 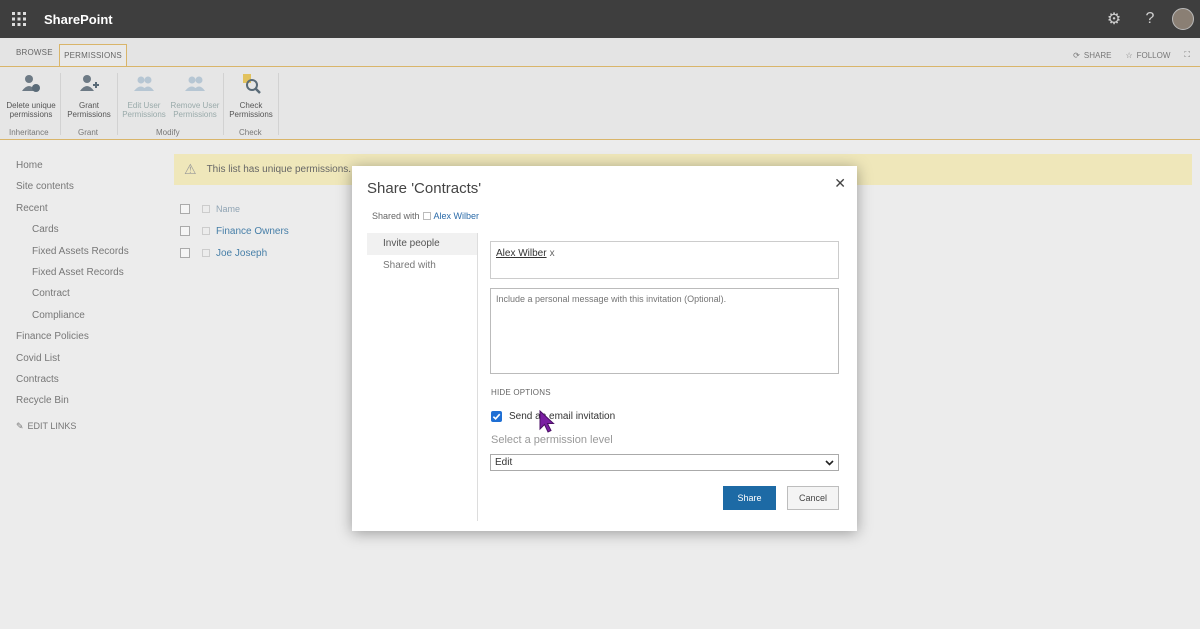 I want to click on delete-unique-line1: Delete unique, so click(x=31, y=105).